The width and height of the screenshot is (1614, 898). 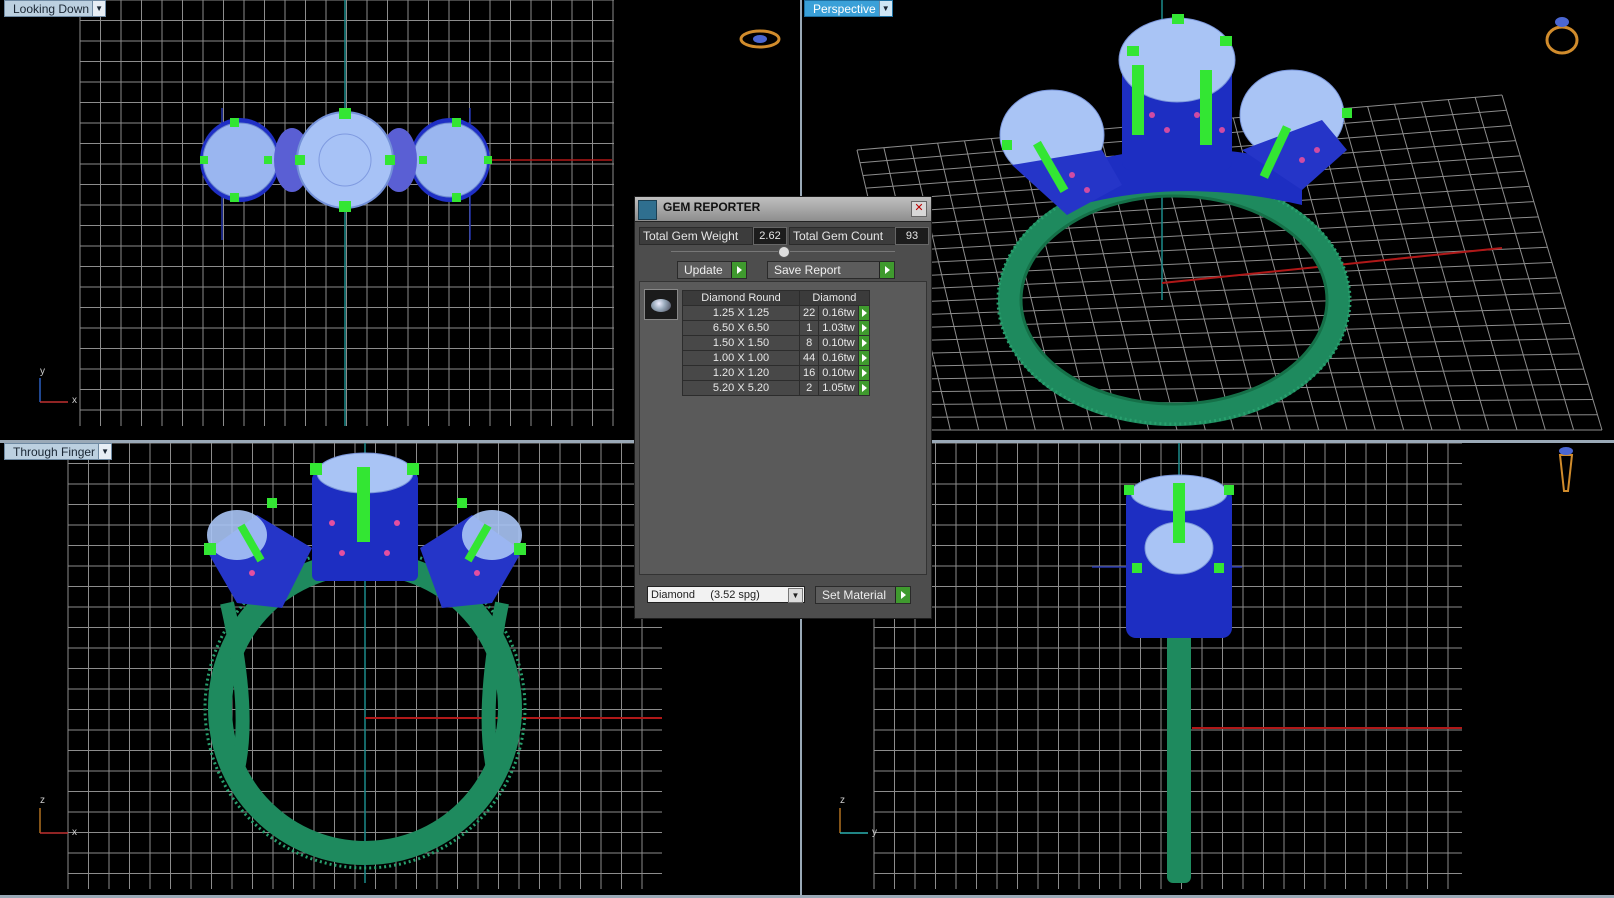 What do you see at coordinates (346, 160) in the screenshot?
I see `ring-top-view` at bounding box center [346, 160].